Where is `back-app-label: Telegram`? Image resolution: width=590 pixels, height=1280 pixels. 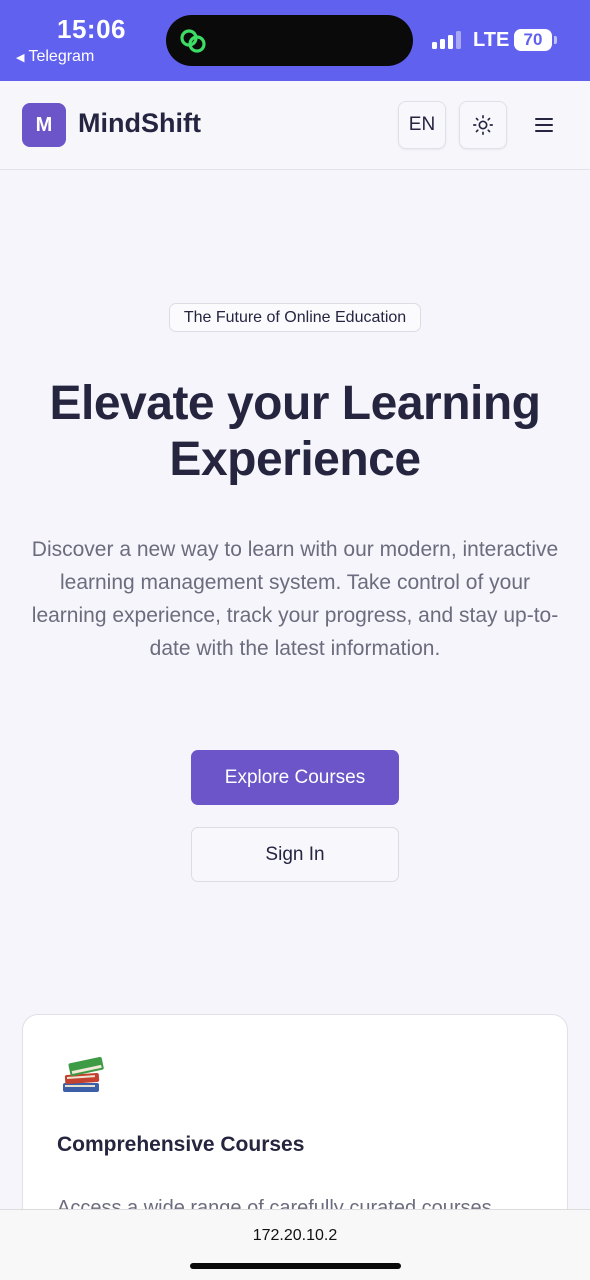 back-app-label: Telegram is located at coordinates (61, 56).